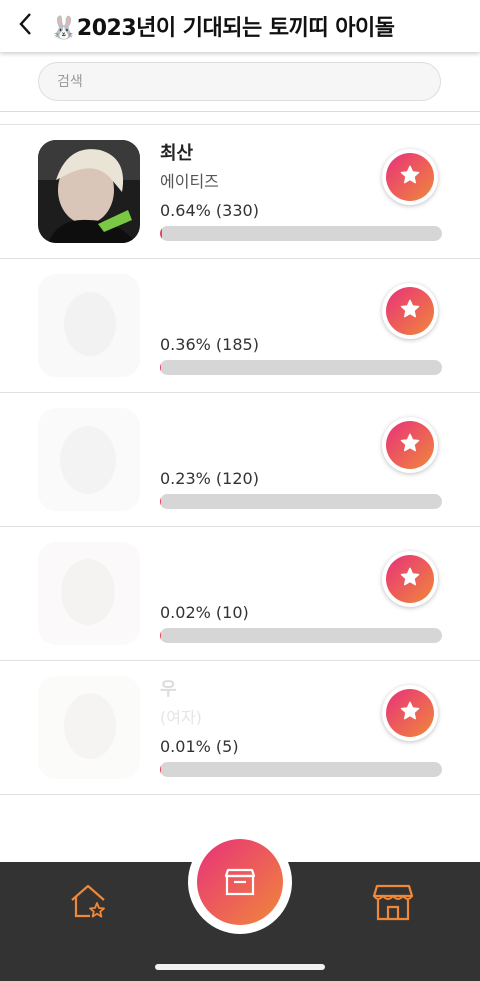 The width and height of the screenshot is (480, 981). Describe the element at coordinates (393, 902) in the screenshot. I see `nav-shop-button` at that location.